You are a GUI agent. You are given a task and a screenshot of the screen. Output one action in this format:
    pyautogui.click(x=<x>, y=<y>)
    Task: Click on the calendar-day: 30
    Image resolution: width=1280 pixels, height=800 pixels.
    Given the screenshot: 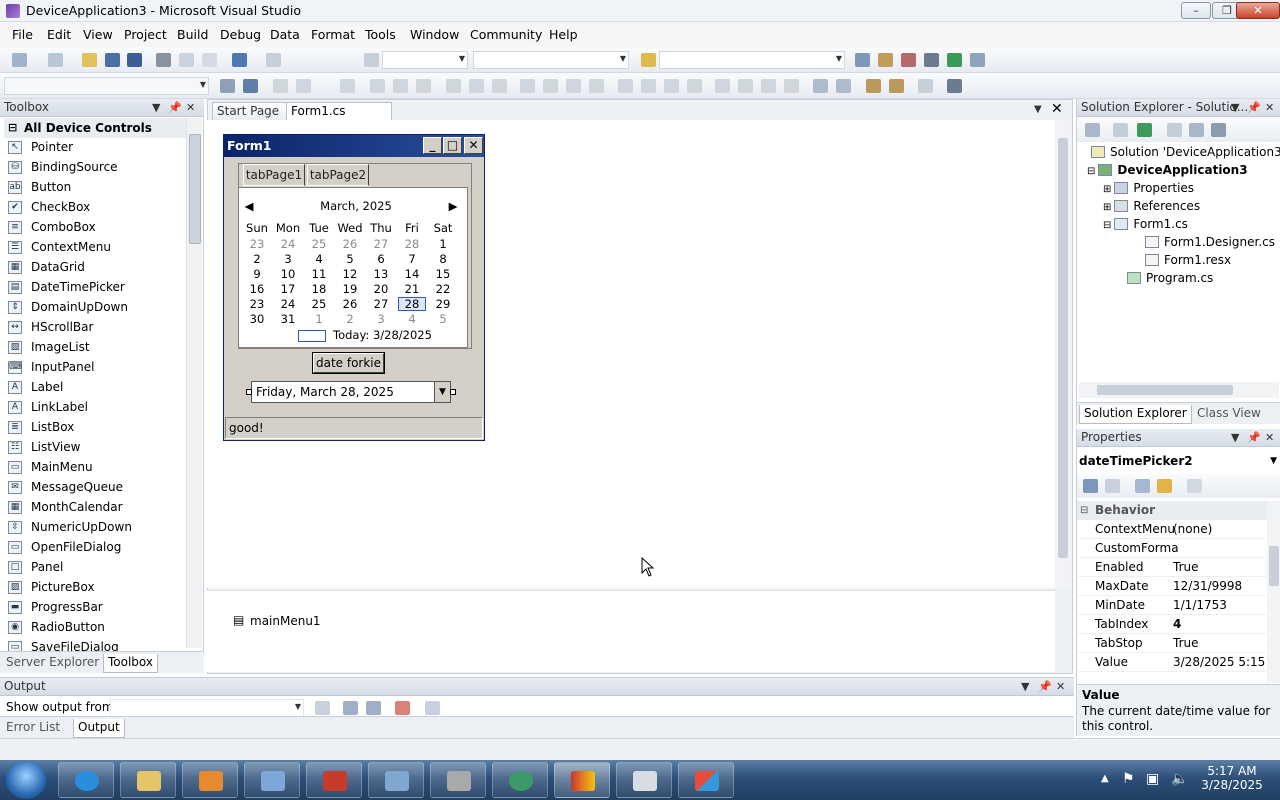 What is the action you would take?
    pyautogui.click(x=257, y=319)
    